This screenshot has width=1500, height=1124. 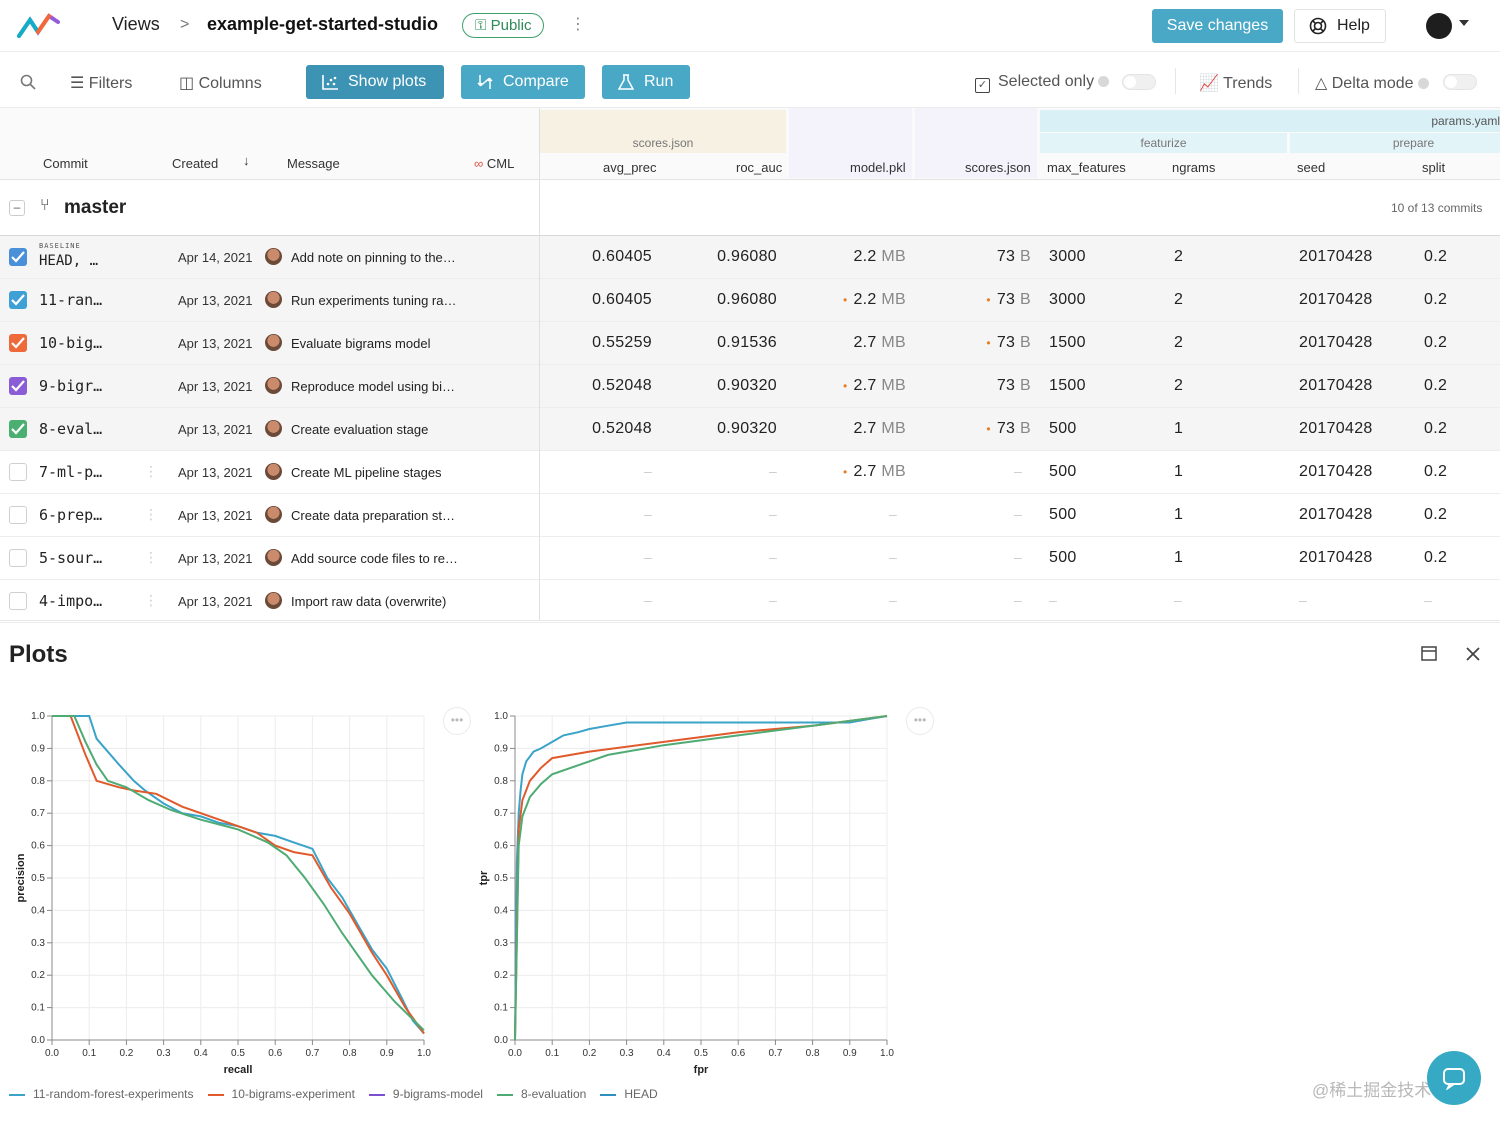 I want to click on column-header-cml: ∞ CML, so click(x=494, y=163).